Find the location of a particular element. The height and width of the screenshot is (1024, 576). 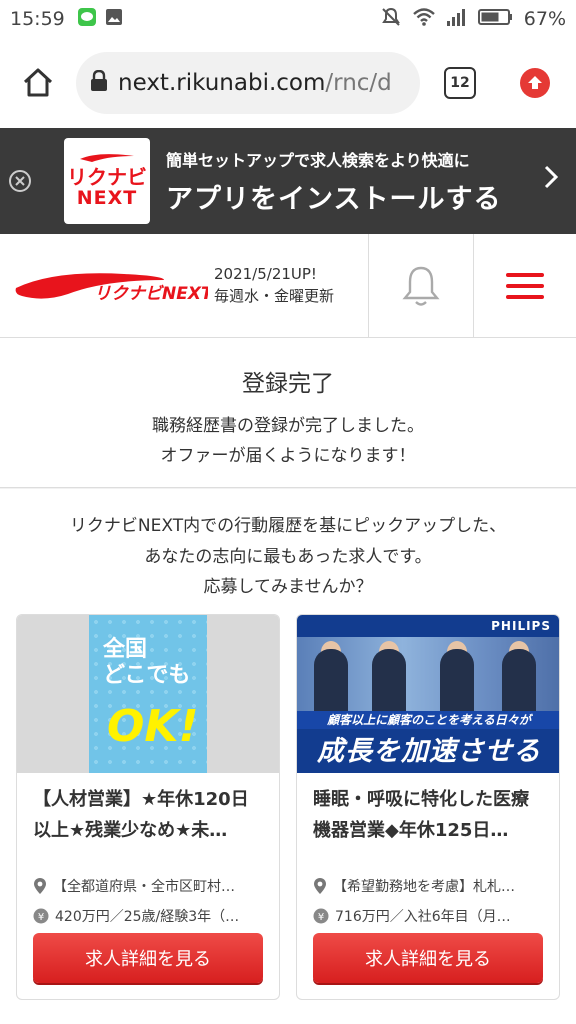

app-banner-subtitle: 簡単セットアップで求人検索をより快適に is located at coordinates (318, 160).